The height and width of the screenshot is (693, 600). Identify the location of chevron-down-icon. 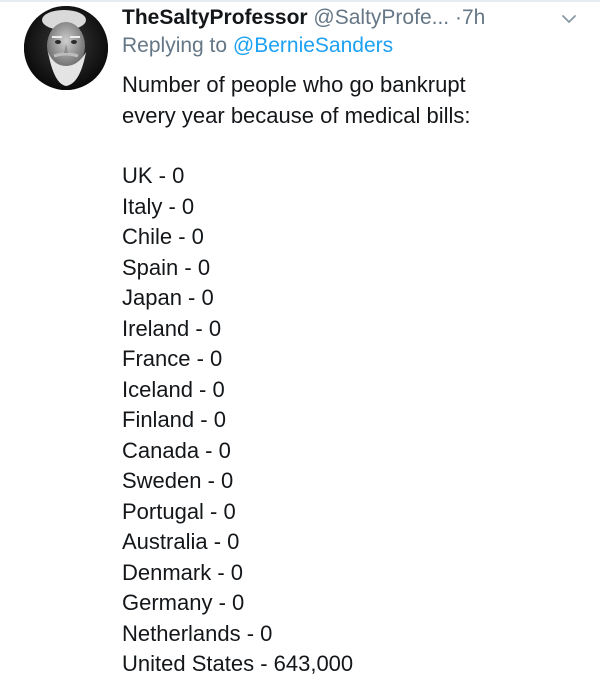
(569, 19).